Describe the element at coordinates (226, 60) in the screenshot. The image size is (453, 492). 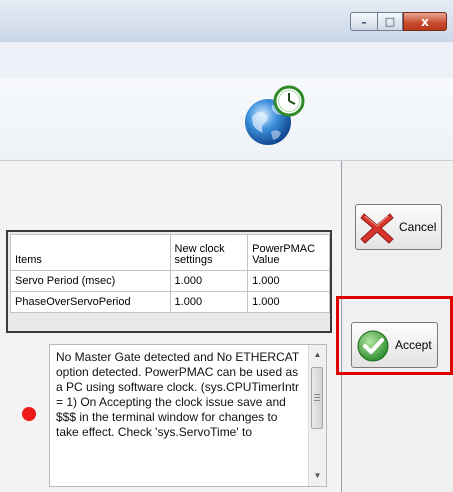
I see `menu-bar` at that location.